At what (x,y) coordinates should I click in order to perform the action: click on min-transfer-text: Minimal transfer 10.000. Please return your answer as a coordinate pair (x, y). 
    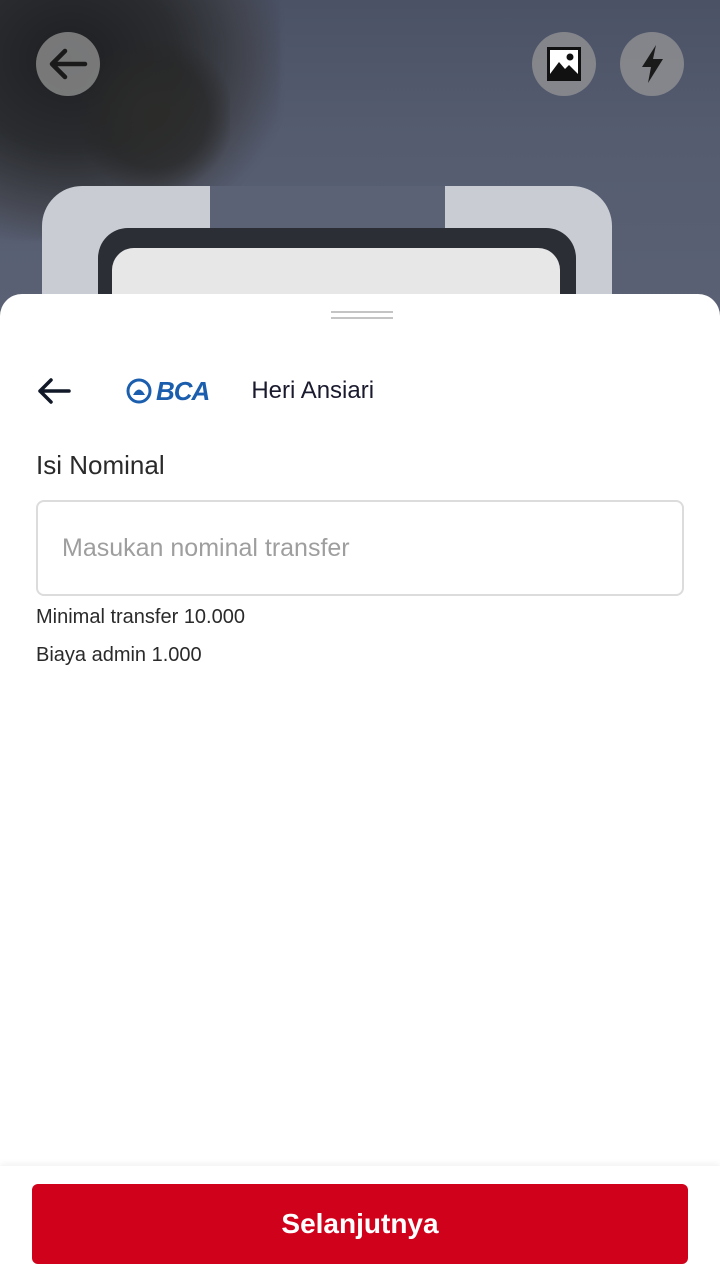
    Looking at the image, I should click on (140, 617).